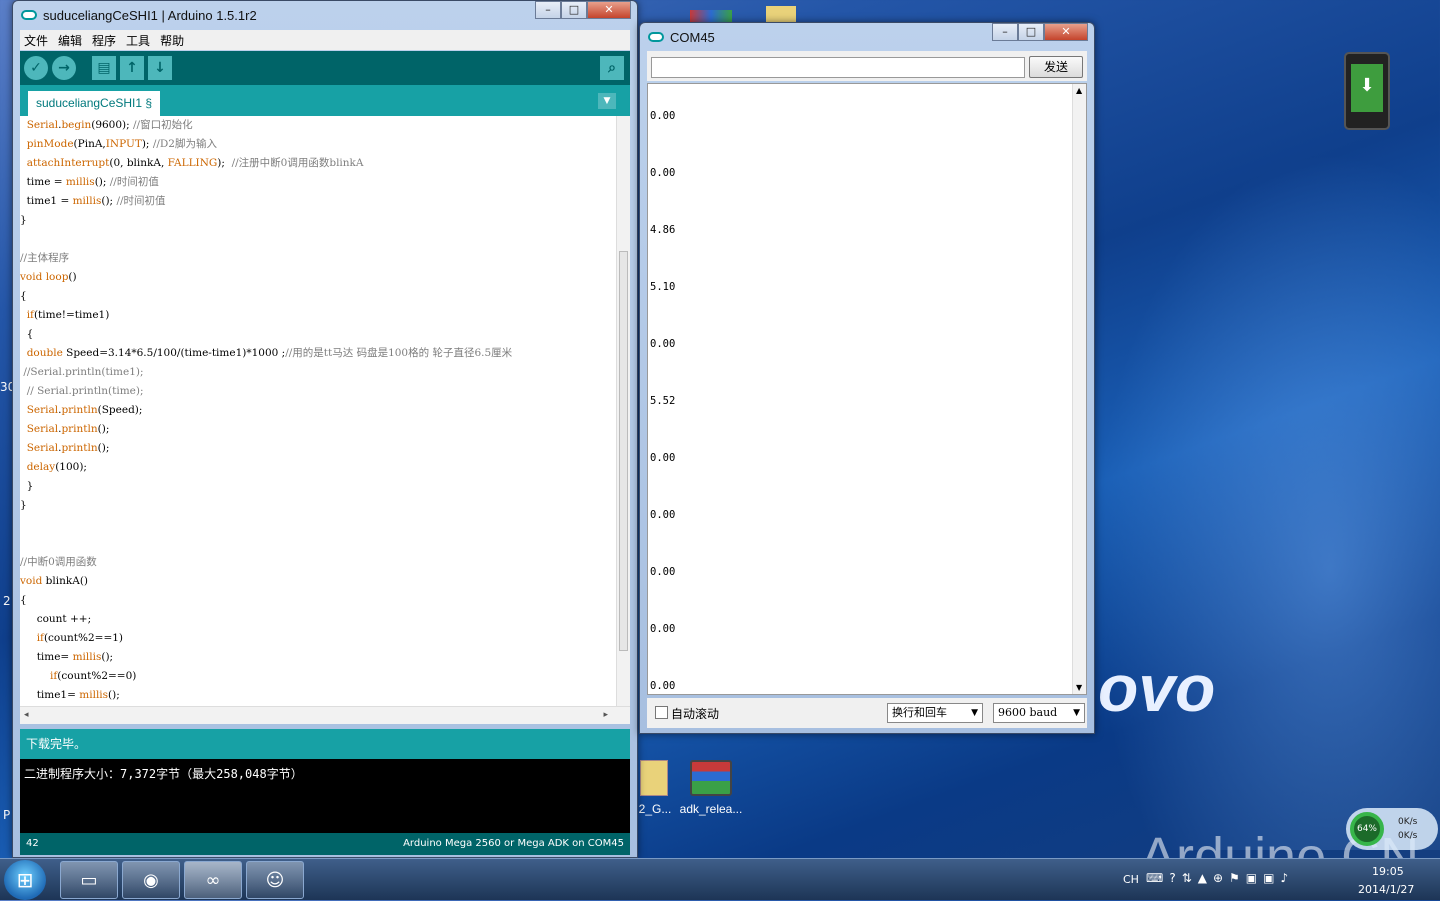  I want to click on code-line: //主体程序, so click(325, 258).